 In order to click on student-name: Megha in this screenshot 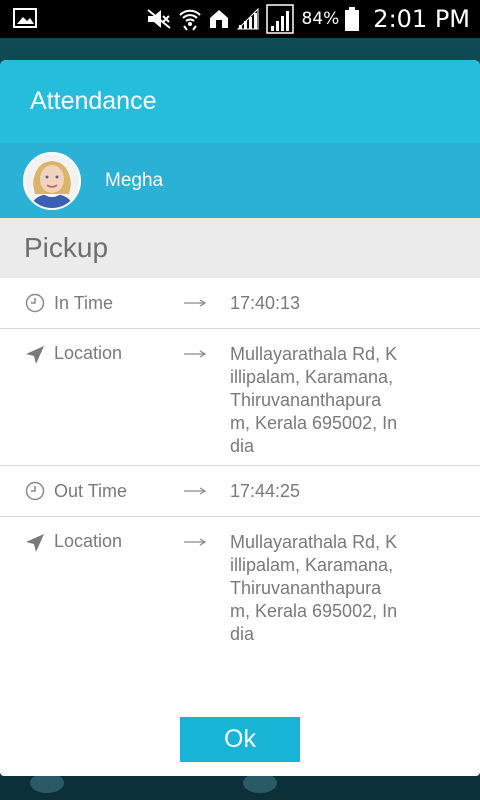, I will do `click(134, 180)`.